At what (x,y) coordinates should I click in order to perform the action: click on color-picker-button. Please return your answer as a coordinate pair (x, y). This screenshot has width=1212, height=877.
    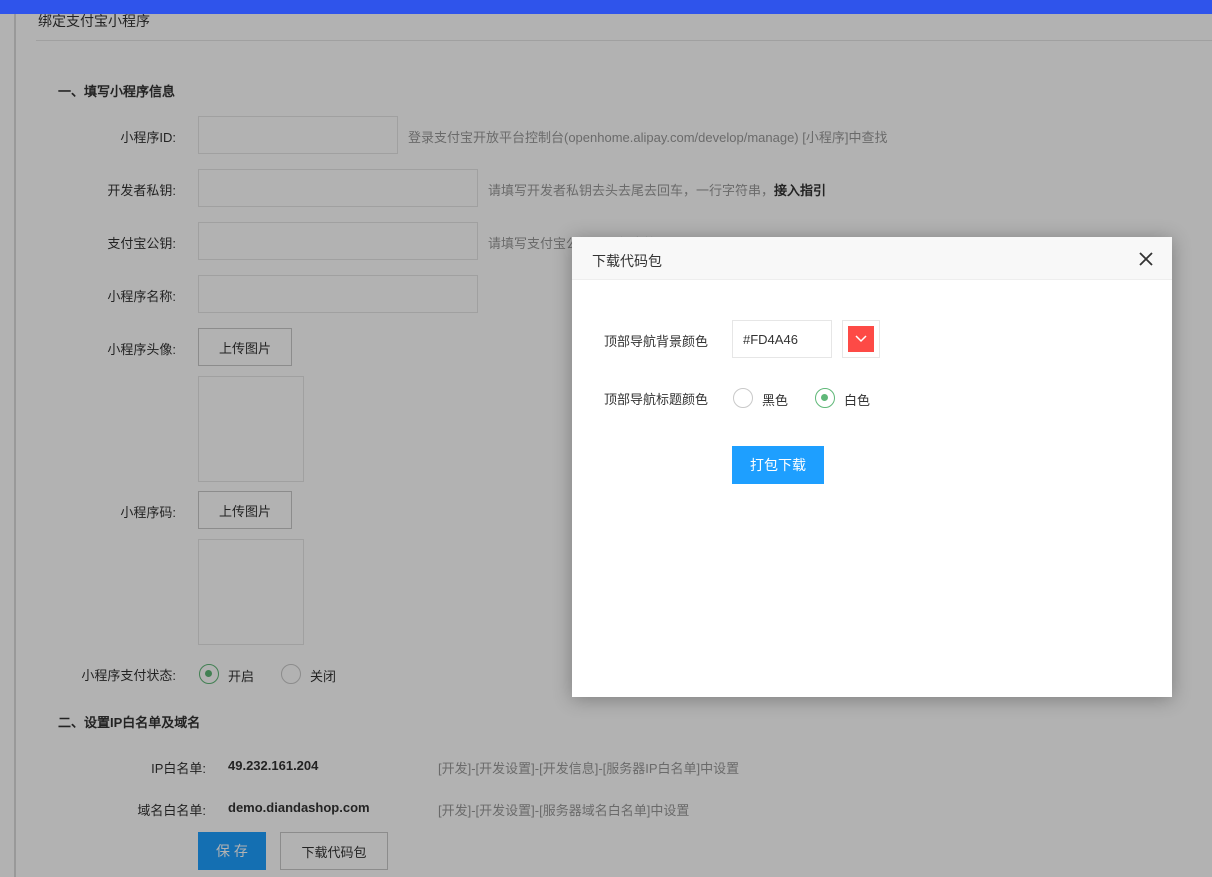
    Looking at the image, I should click on (861, 339).